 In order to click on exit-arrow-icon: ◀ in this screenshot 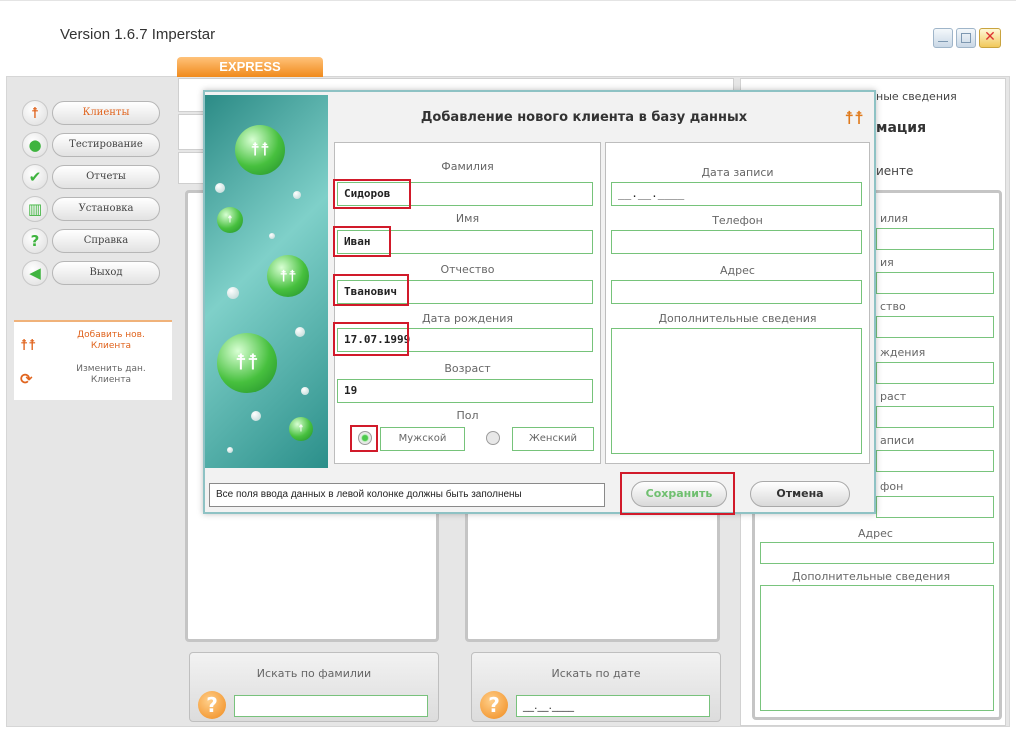, I will do `click(35, 273)`.